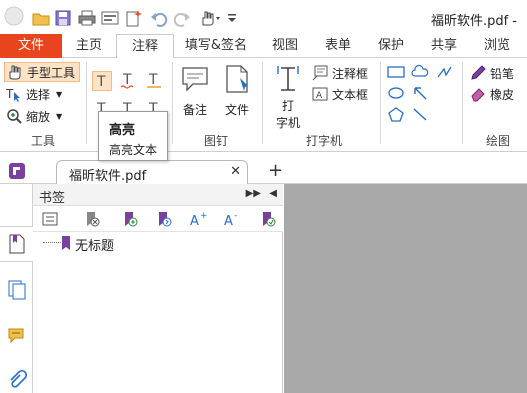 This screenshot has width=527, height=393. Describe the element at coordinates (16, 377) in the screenshot. I see `attachments-panel-button` at that location.